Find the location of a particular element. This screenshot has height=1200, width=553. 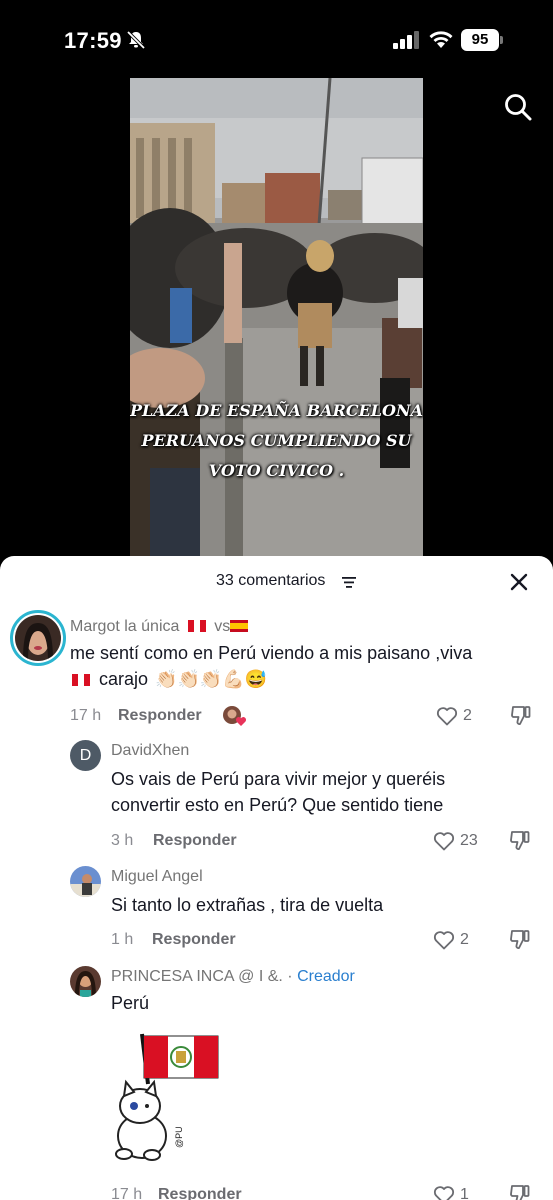

comment-username: PRINCESA INCA @ I &. · Creador is located at coordinates (233, 977).